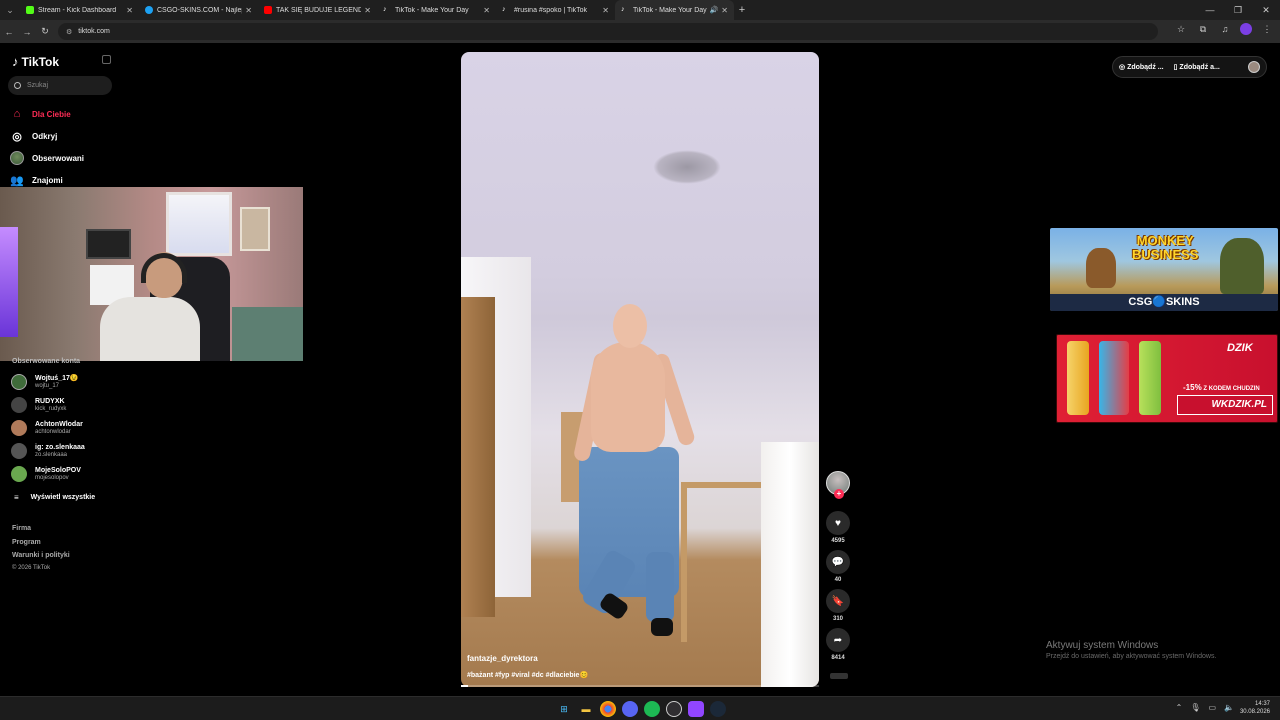 This screenshot has width=1280, height=720. Describe the element at coordinates (54, 497) in the screenshot. I see `show-all-button: ≡ Wyświetl wszystkie` at that location.